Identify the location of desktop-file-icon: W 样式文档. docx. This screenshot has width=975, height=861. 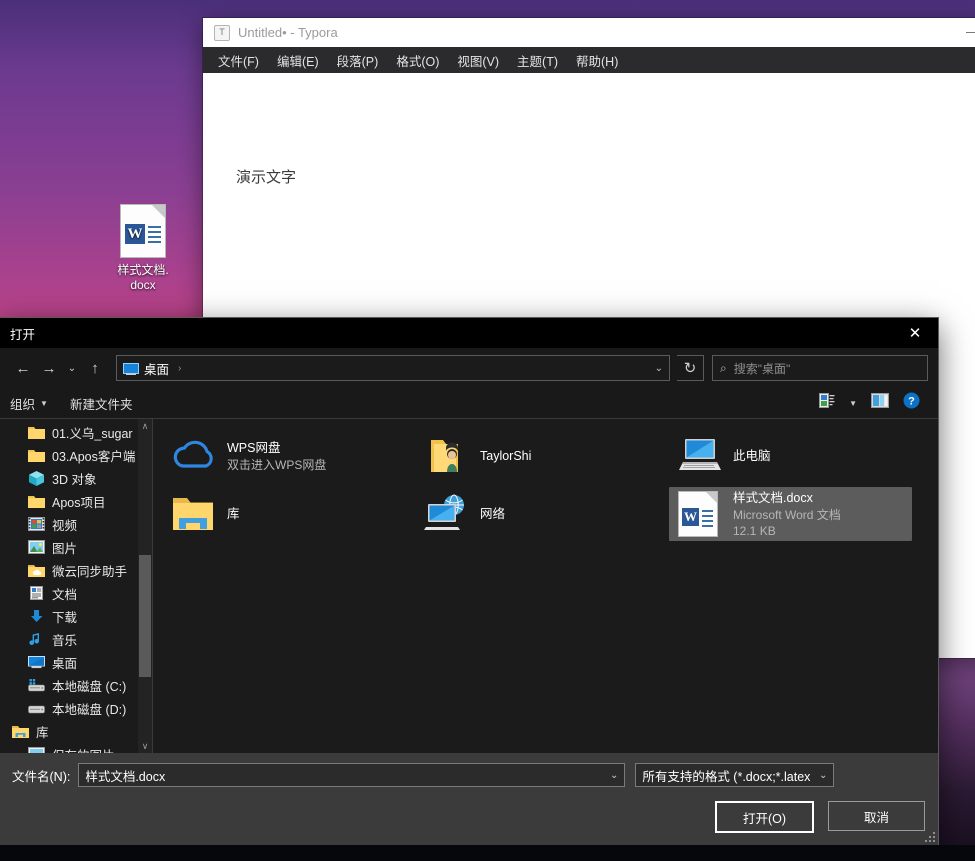
(143, 249).